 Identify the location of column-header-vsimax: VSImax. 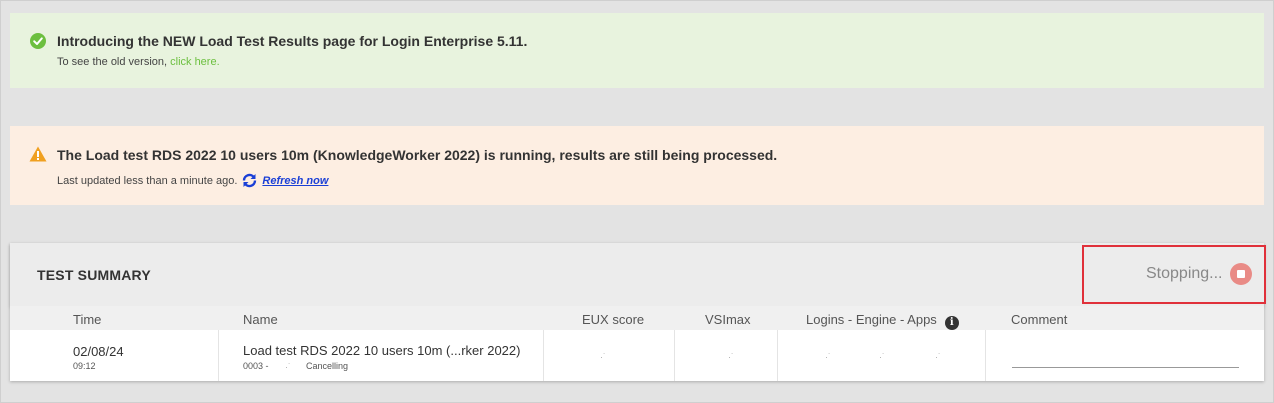
(728, 319).